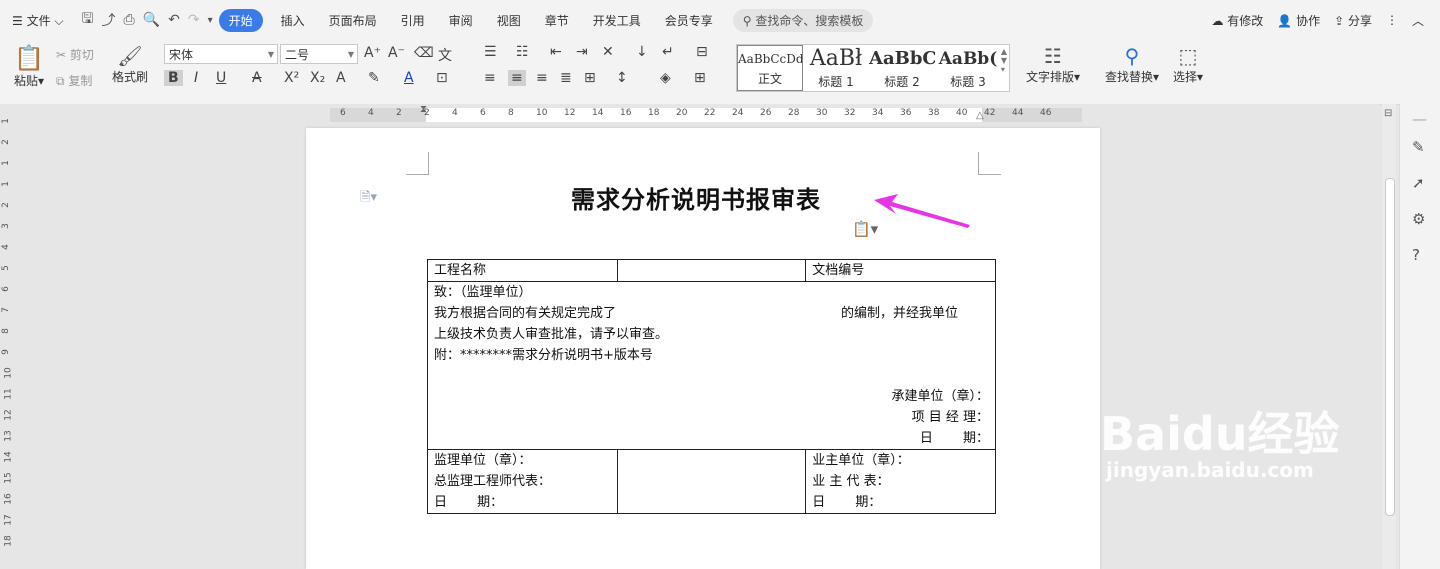 This screenshot has height=569, width=1440. Describe the element at coordinates (8, 541) in the screenshot. I see `vruler-tick: 18` at that location.